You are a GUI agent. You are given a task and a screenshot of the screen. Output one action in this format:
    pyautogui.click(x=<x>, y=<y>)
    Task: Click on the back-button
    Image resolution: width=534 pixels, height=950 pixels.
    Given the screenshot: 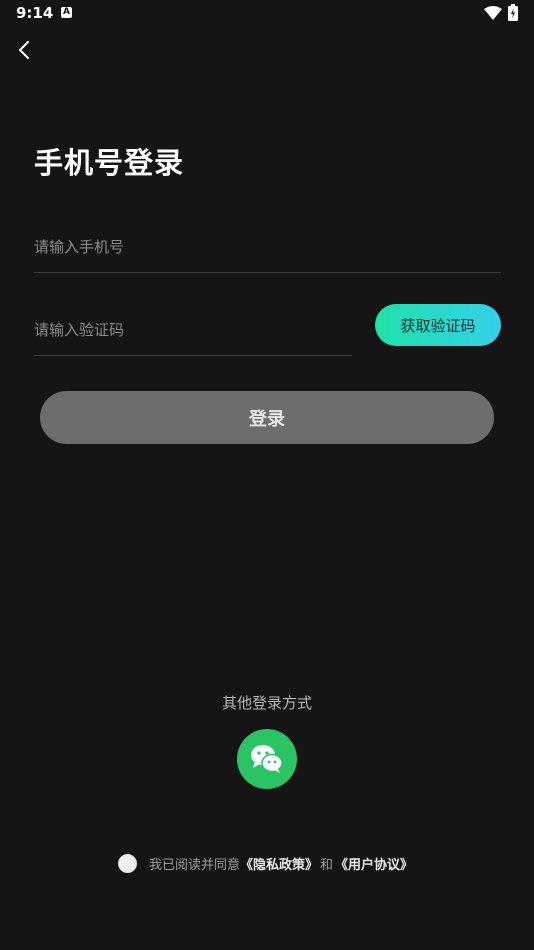 What is the action you would take?
    pyautogui.click(x=24, y=50)
    